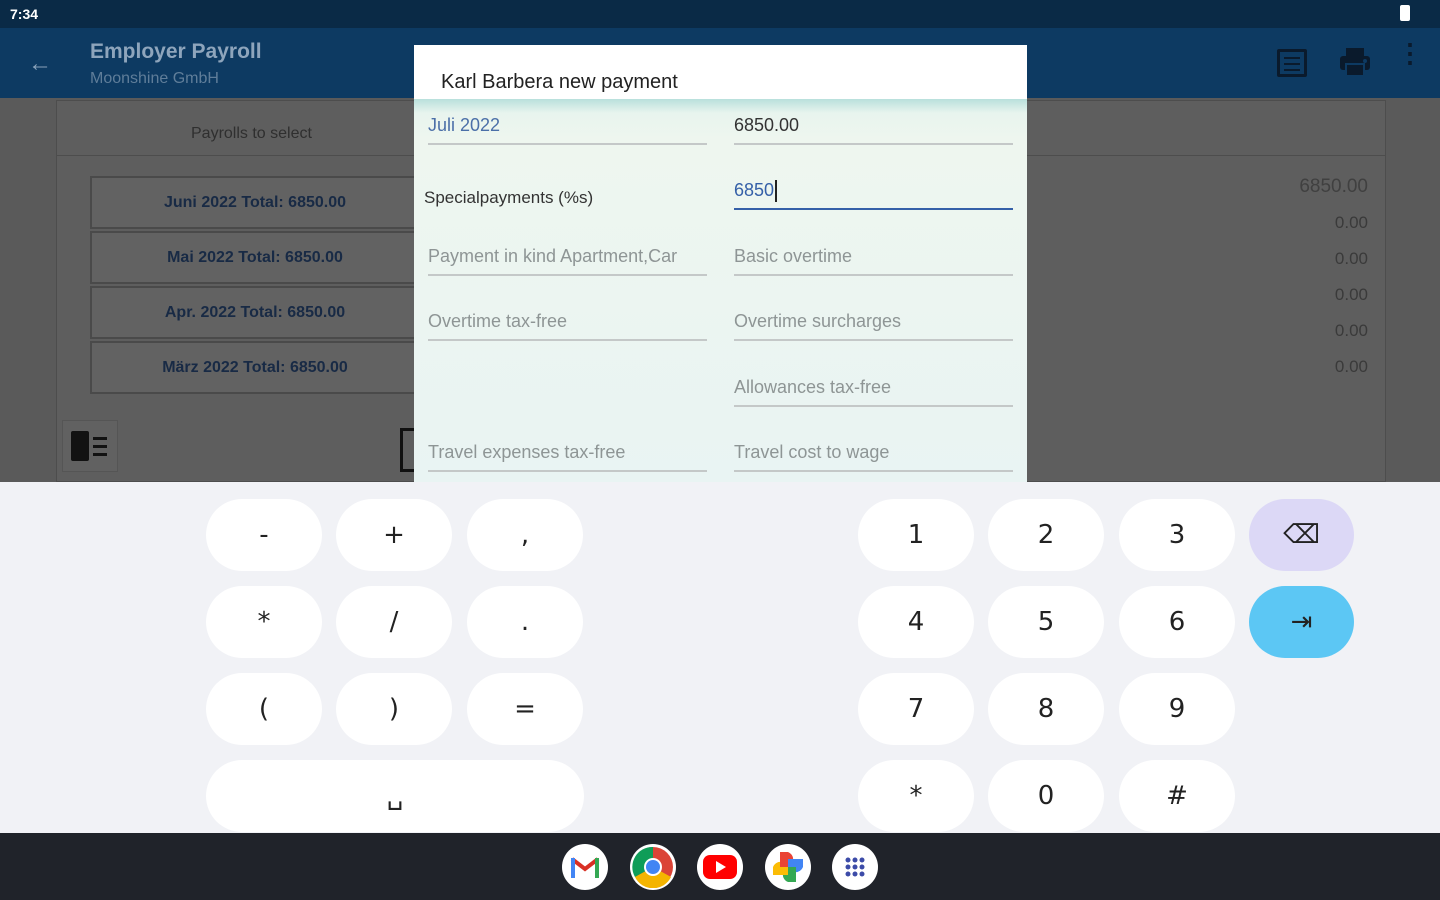  I want to click on payroll-item: Apr. 2022 Total: 6850.00, so click(255, 312).